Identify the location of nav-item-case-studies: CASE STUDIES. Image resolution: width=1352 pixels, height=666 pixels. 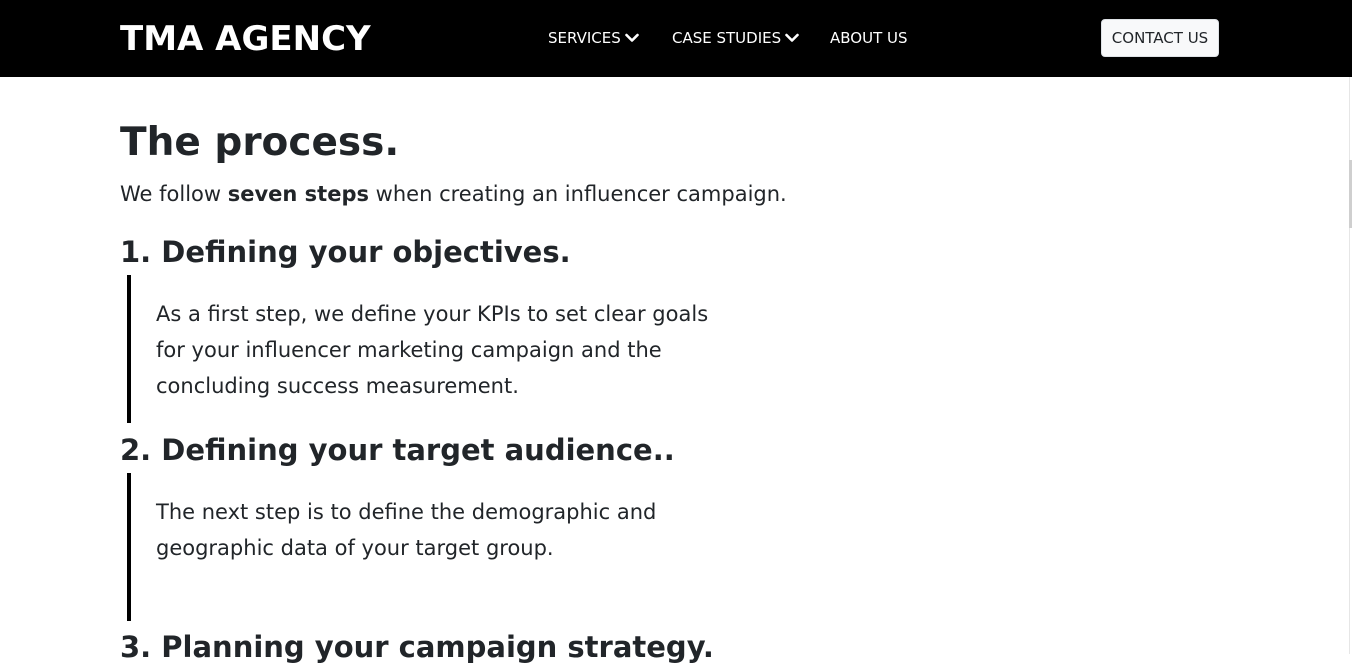
(735, 38).